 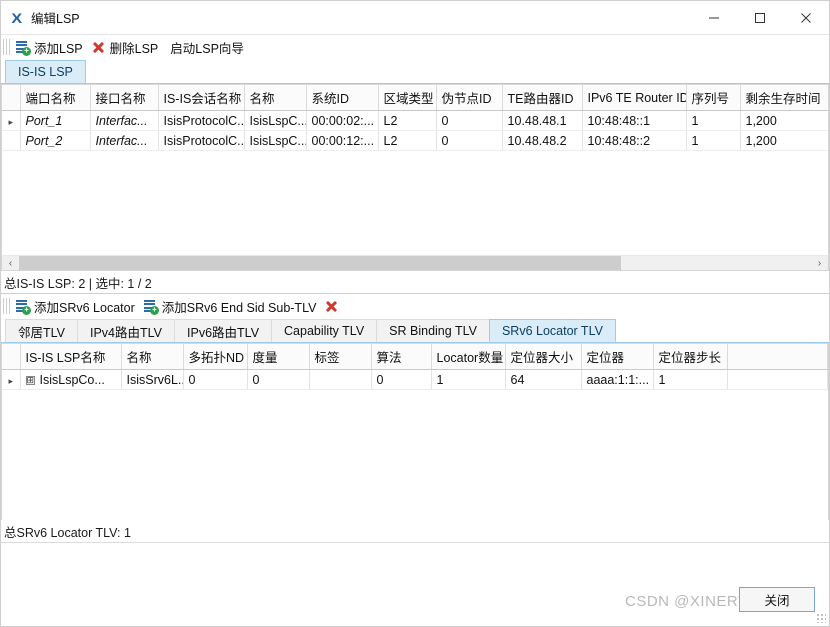 I want to click on lsp-toolbar: + 添加LSP 删除LSP 启动LSP向导, so click(x=415, y=47).